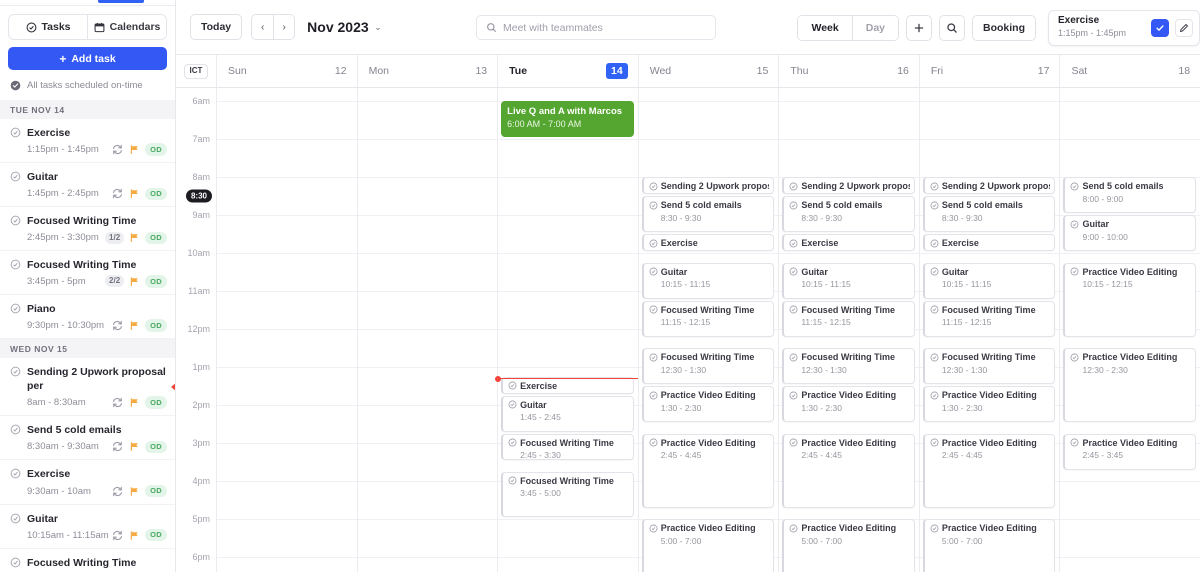  What do you see at coordinates (87, 273) in the screenshot?
I see `list-item: Focused Writing Time 3:45pm - 5pm 2/2 OD` at bounding box center [87, 273].